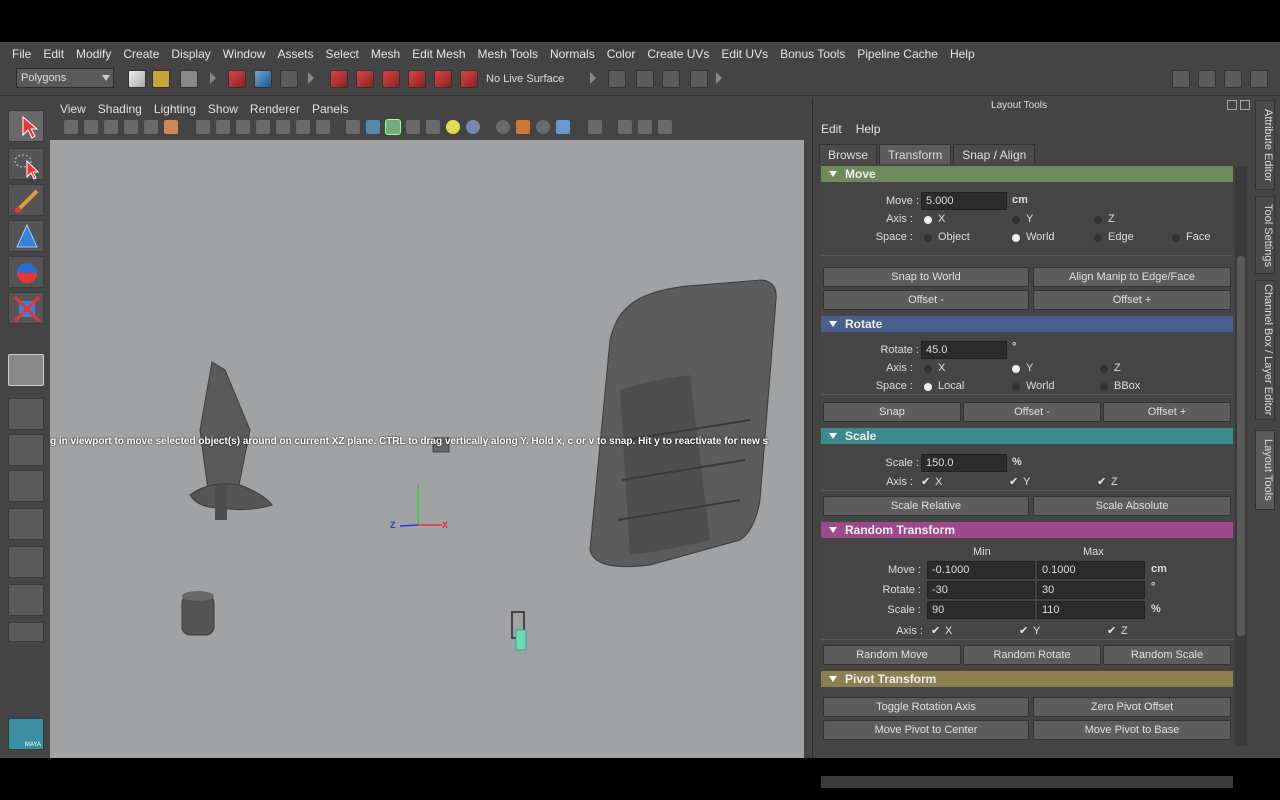 Image resolution: width=1280 pixels, height=800 pixels. I want to click on rotate-tool-icon, so click(26, 272).